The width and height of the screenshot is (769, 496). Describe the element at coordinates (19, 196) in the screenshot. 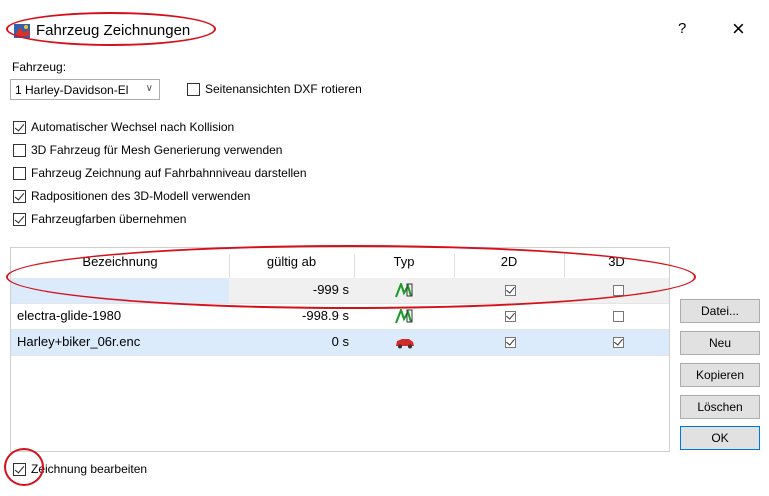

I see `wheel-pos-checkbox` at that location.